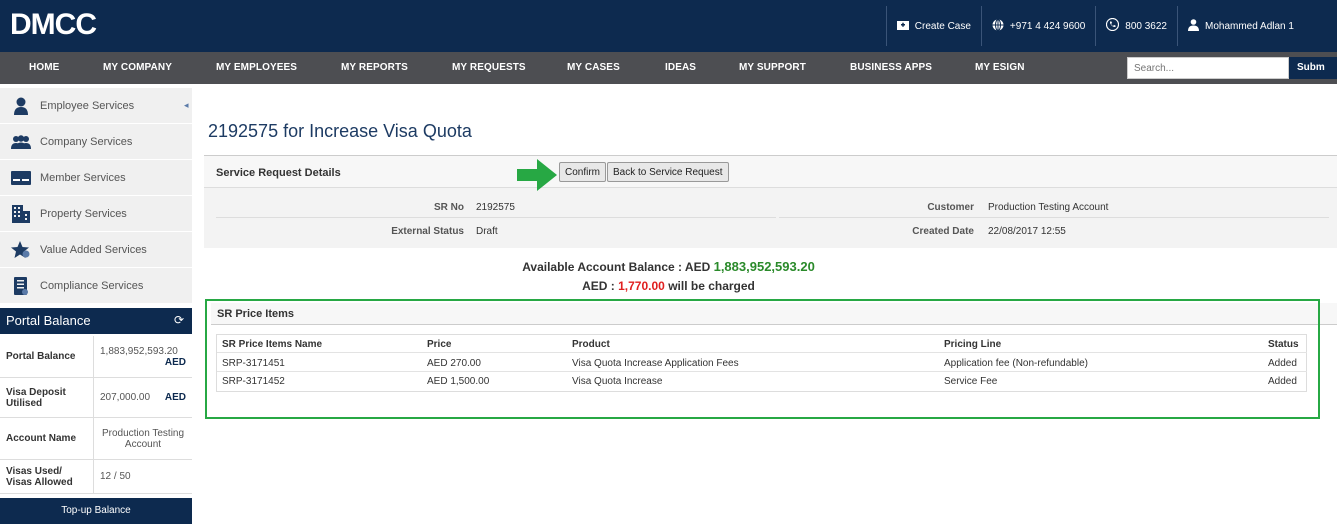  What do you see at coordinates (125, 397) in the screenshot?
I see `balance-row-value: 207,000.00` at bounding box center [125, 397].